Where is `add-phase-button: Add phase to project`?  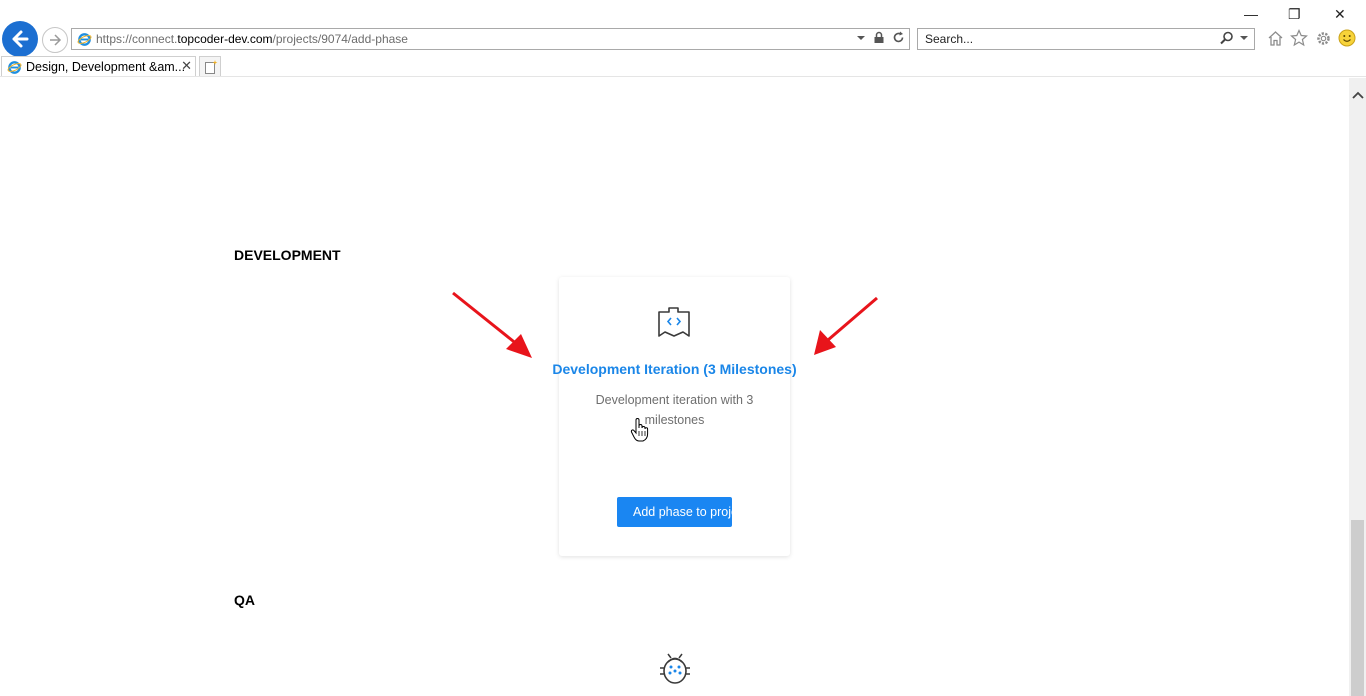
add-phase-button: Add phase to project is located at coordinates (674, 512).